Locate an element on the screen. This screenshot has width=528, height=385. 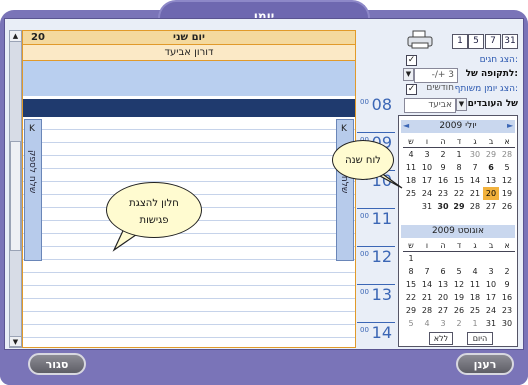
all-day-area is located at coordinates (189, 79).